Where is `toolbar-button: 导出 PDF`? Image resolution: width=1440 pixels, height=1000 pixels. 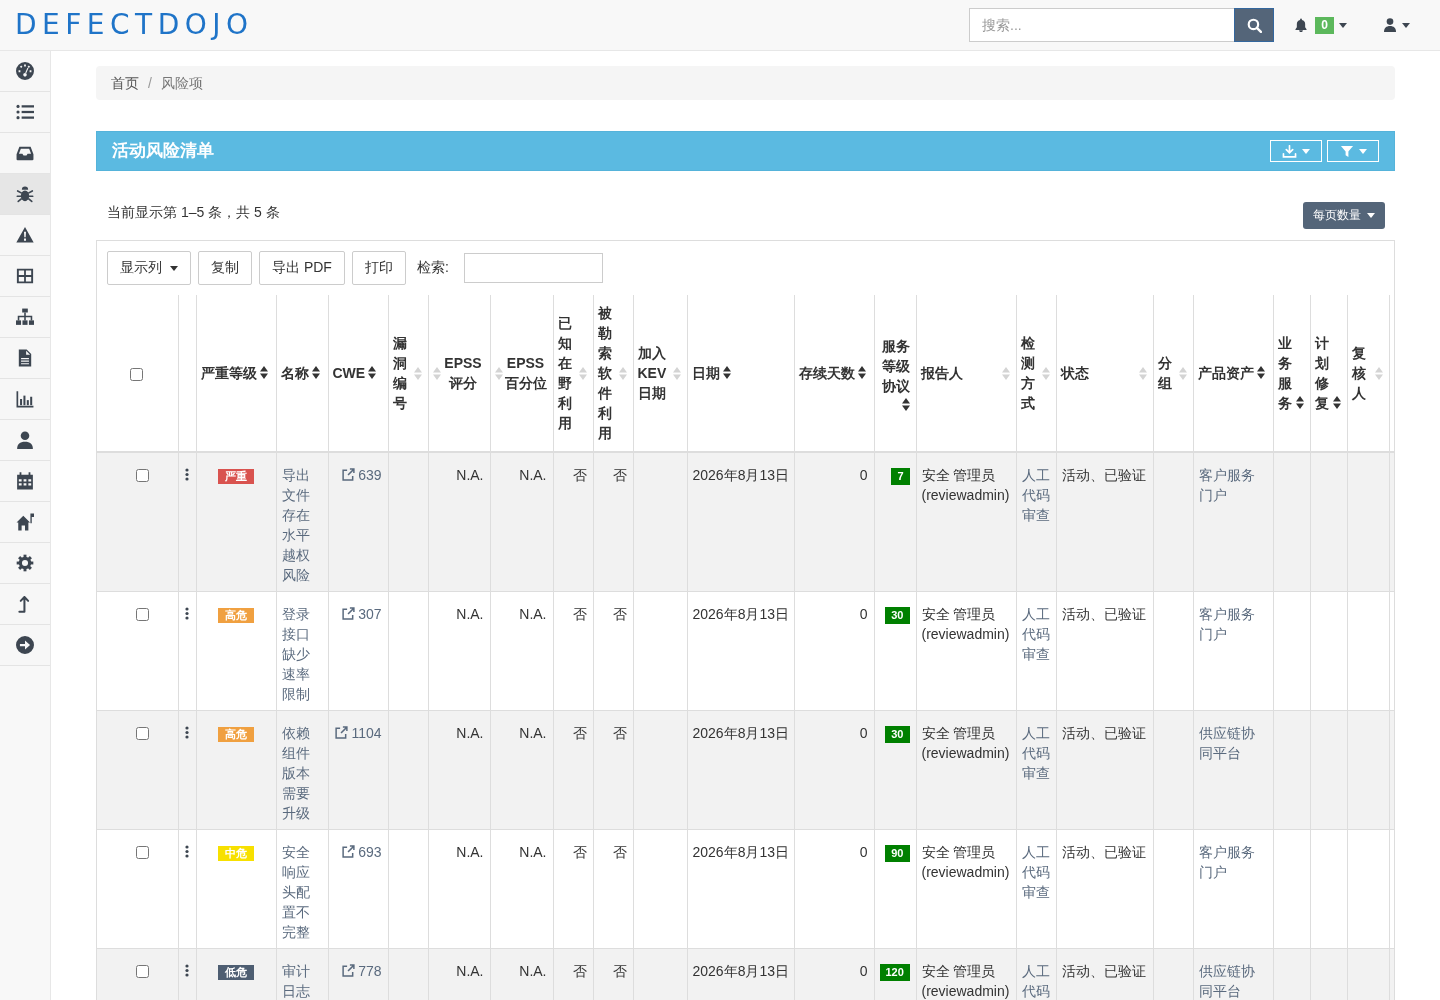 toolbar-button: 导出 PDF is located at coordinates (302, 268).